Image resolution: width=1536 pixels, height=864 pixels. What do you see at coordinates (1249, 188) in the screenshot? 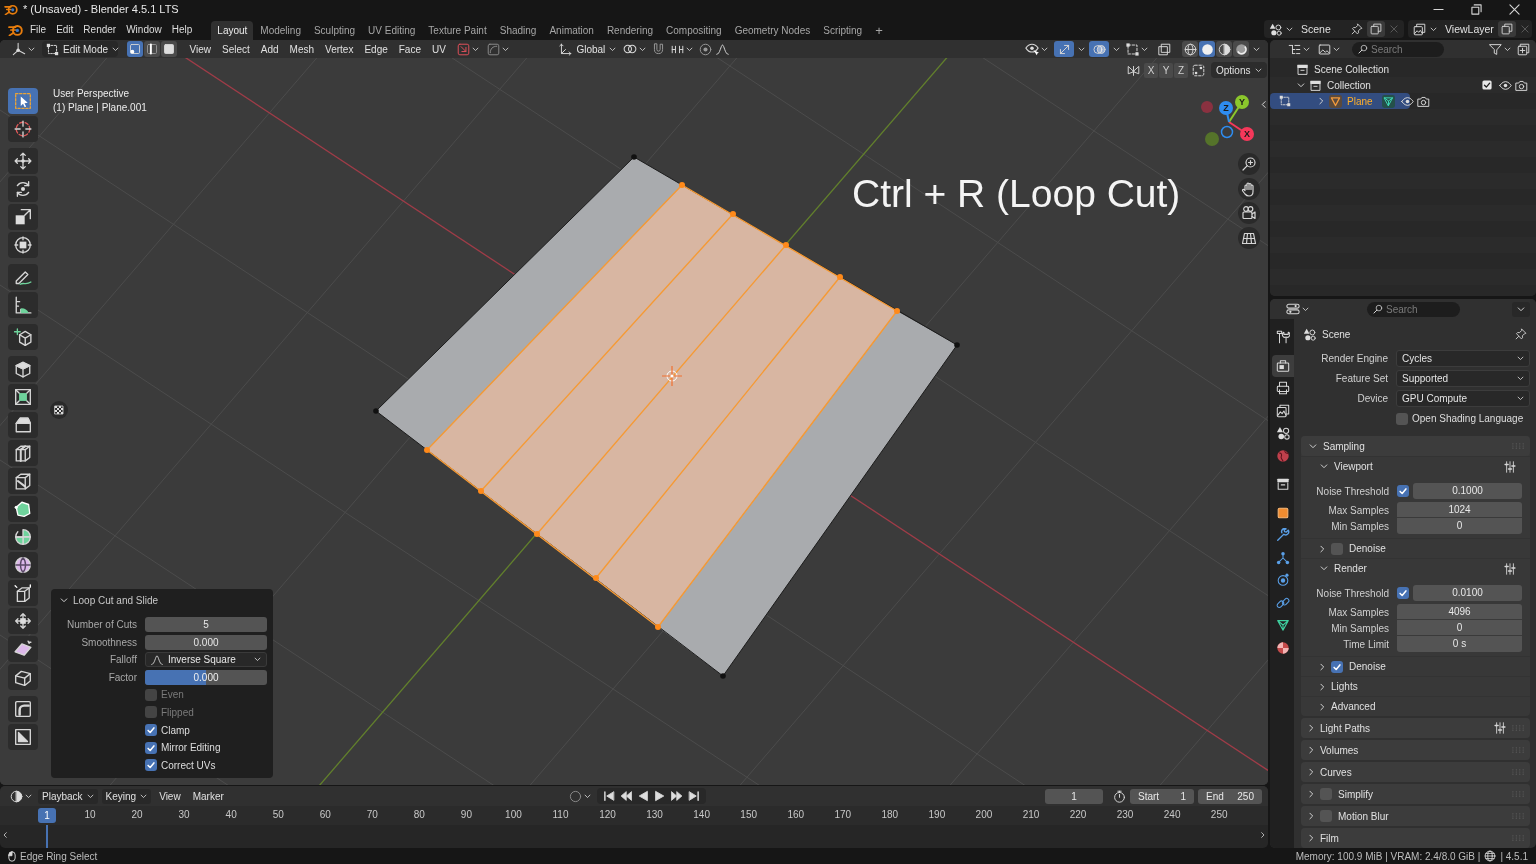
I see `hand-icon` at bounding box center [1249, 188].